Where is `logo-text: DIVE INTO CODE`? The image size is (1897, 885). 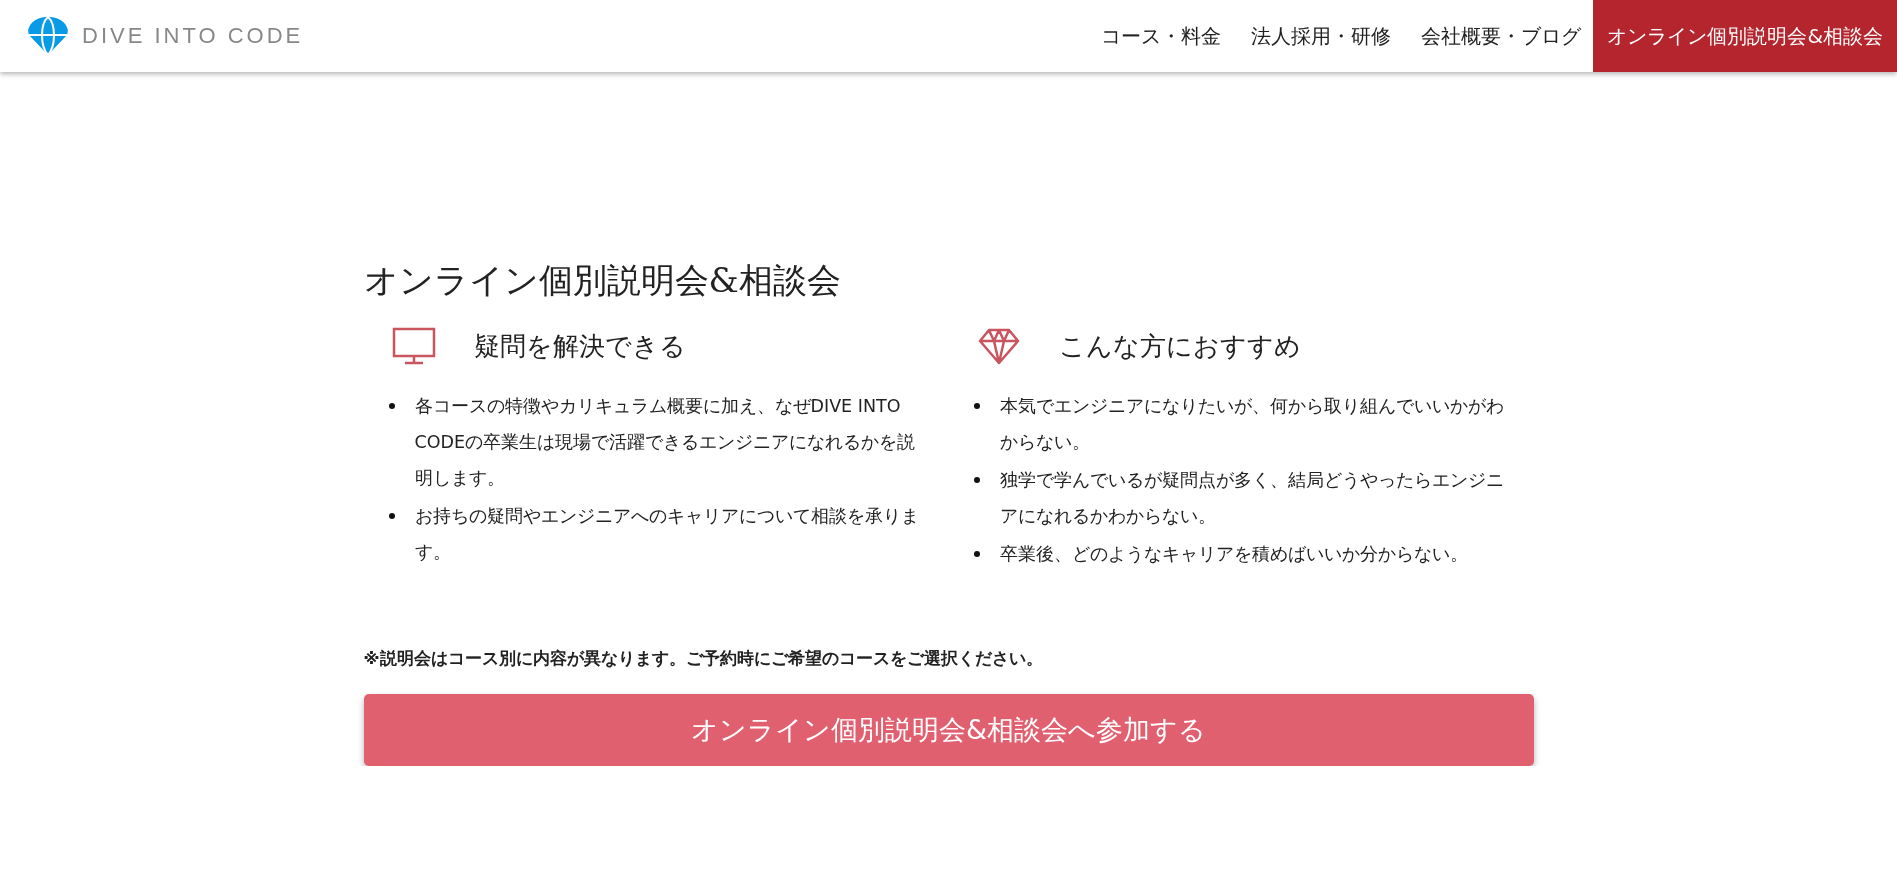 logo-text: DIVE INTO CODE is located at coordinates (193, 36).